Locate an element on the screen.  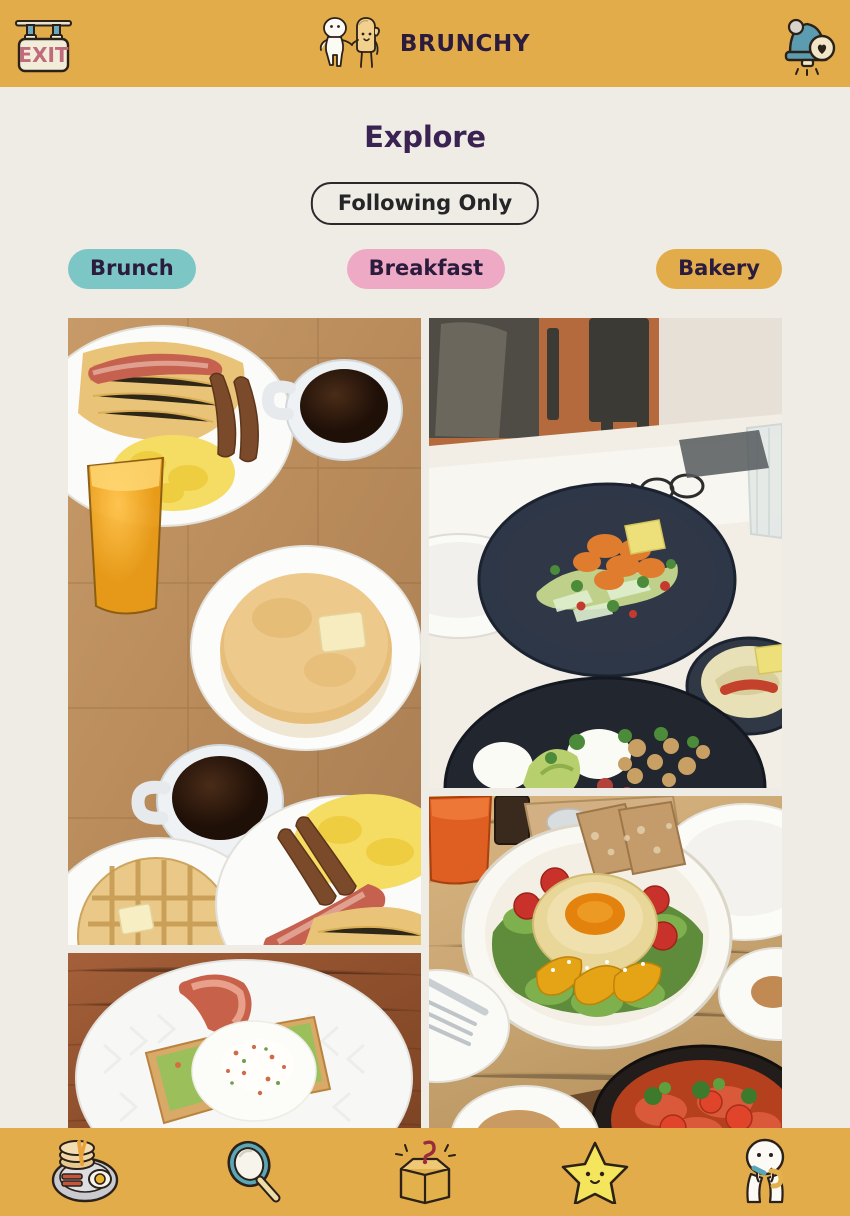
nav-item-profile is located at coordinates (765, 1172).